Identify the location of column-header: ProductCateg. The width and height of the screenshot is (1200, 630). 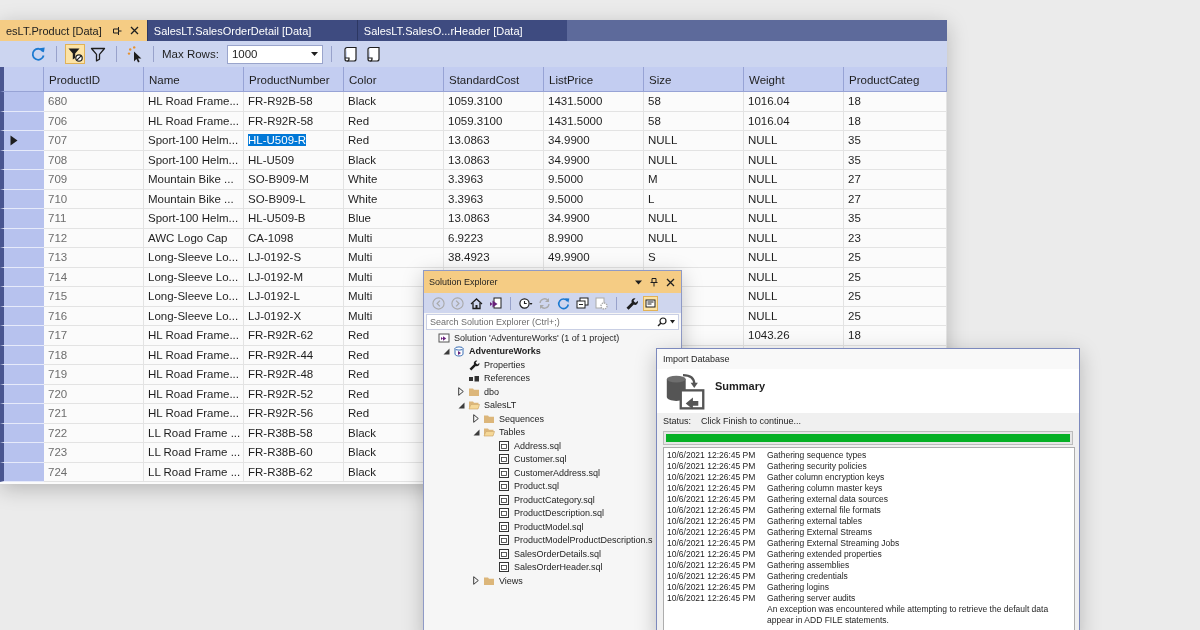
(895, 79).